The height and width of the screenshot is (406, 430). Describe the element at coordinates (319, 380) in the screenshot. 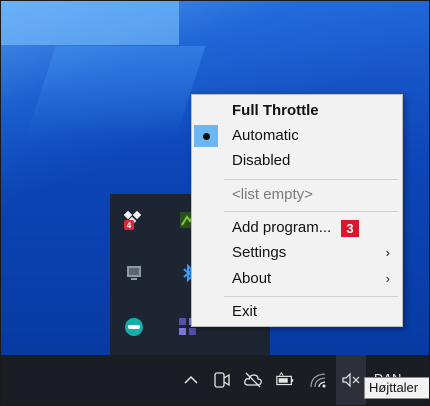

I see `wifi-icon` at that location.